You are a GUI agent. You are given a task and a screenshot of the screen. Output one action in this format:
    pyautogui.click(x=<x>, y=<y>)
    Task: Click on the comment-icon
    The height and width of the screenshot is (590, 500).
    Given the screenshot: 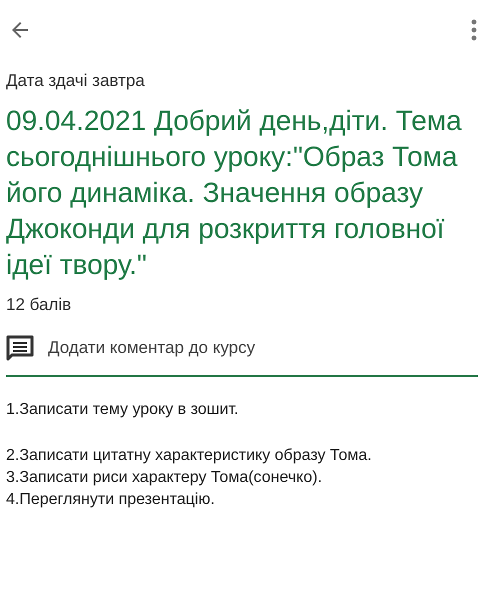 What is the action you would take?
    pyautogui.click(x=20, y=348)
    